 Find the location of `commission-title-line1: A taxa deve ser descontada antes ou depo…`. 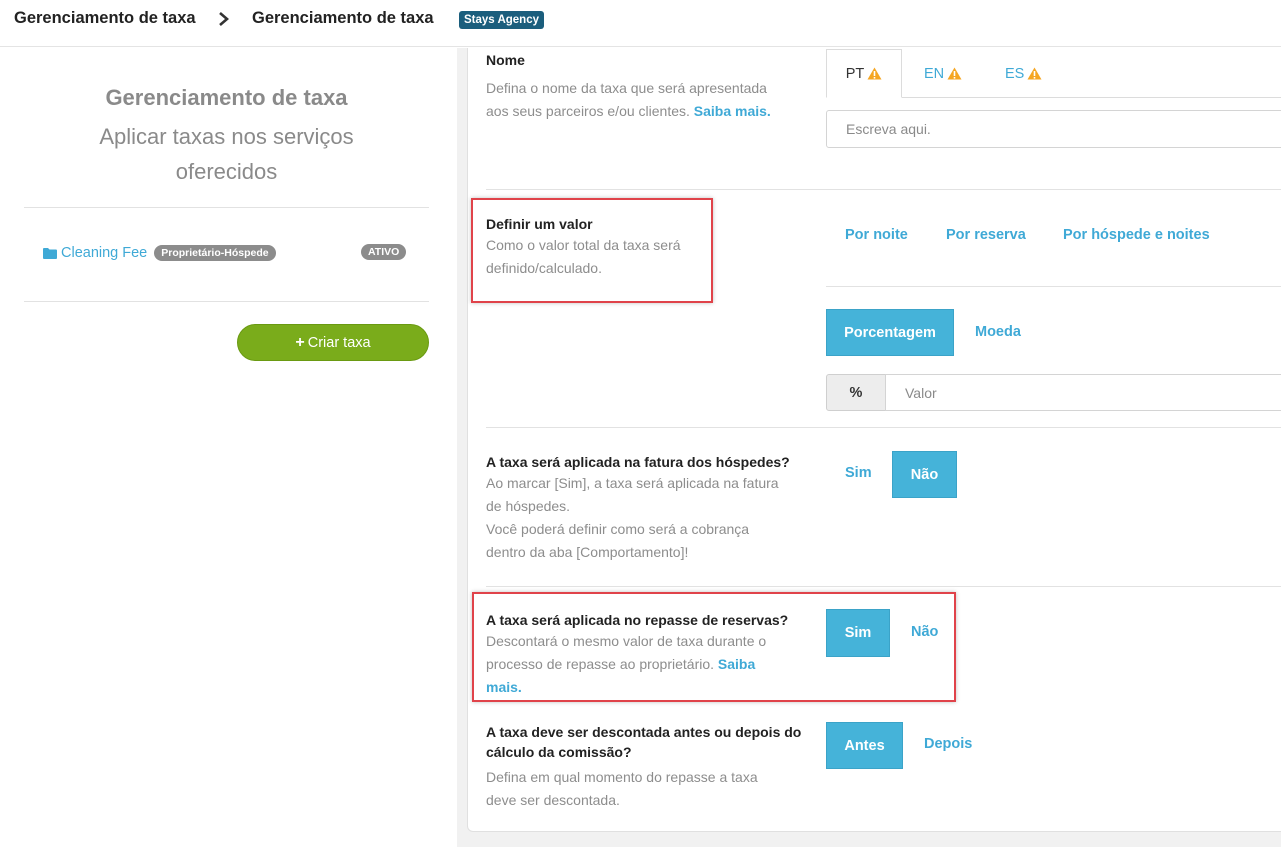

commission-title-line1: A taxa deve ser descontada antes ou depo… is located at coordinates (644, 732).